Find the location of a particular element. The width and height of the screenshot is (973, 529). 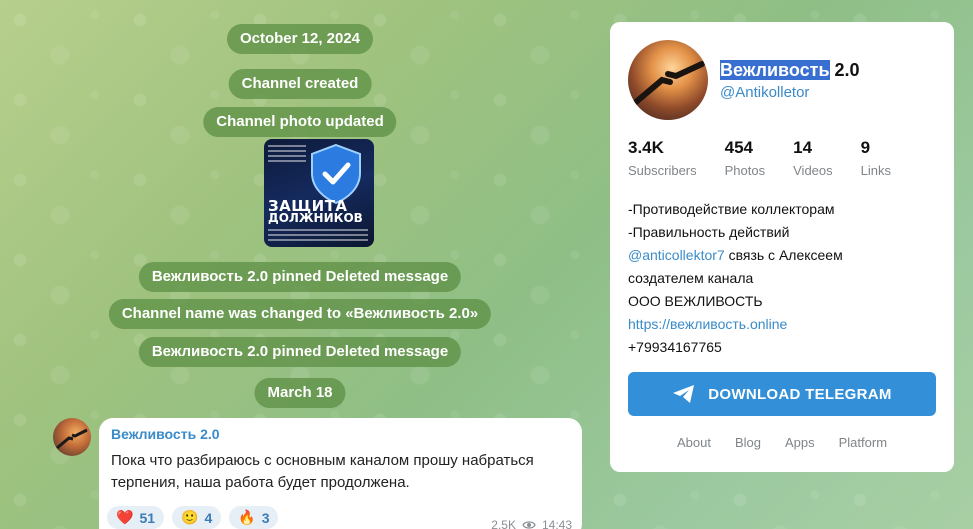

download-telegram-button: DOWNLOAD TELEGRAM is located at coordinates (782, 394).